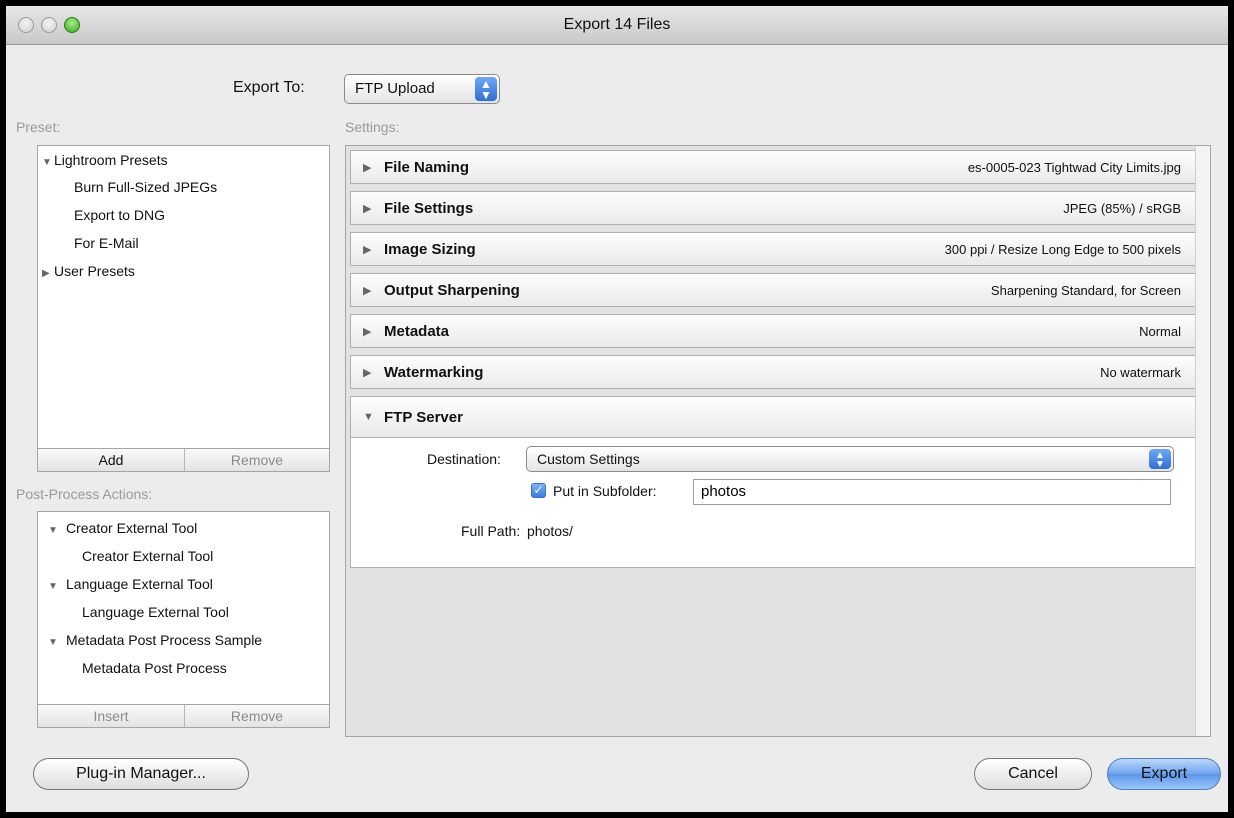  Describe the element at coordinates (119, 215) in the screenshot. I see `preset-item: Export to DNG` at that location.